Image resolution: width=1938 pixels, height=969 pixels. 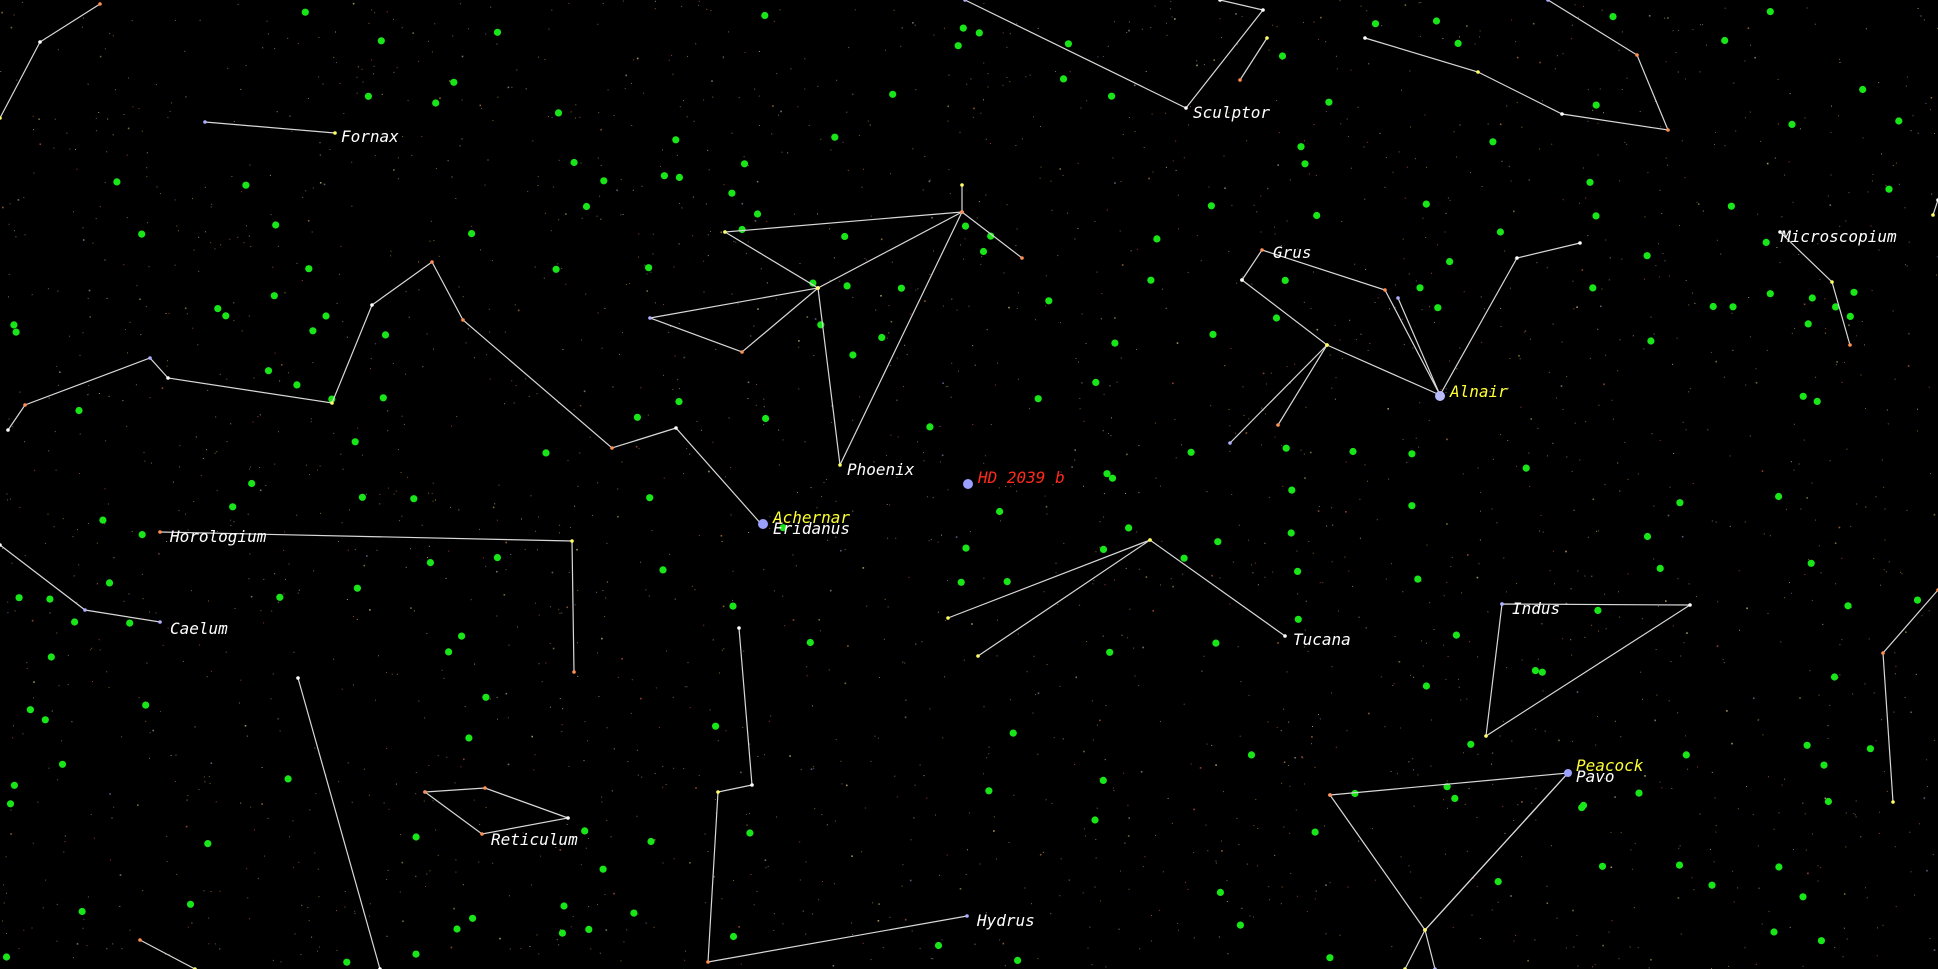 I want to click on exoplanet-marker-icon, so click(x=968, y=484).